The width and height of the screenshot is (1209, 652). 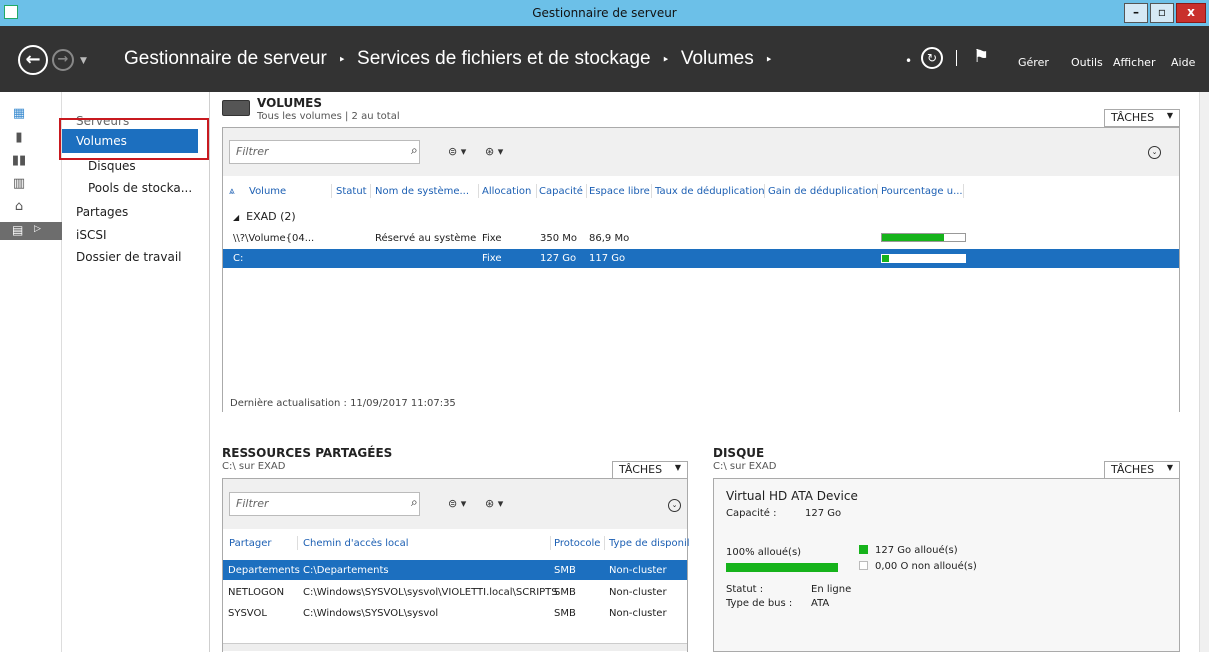 I want to click on history-dropdown-icon: ▼, so click(x=83, y=61).